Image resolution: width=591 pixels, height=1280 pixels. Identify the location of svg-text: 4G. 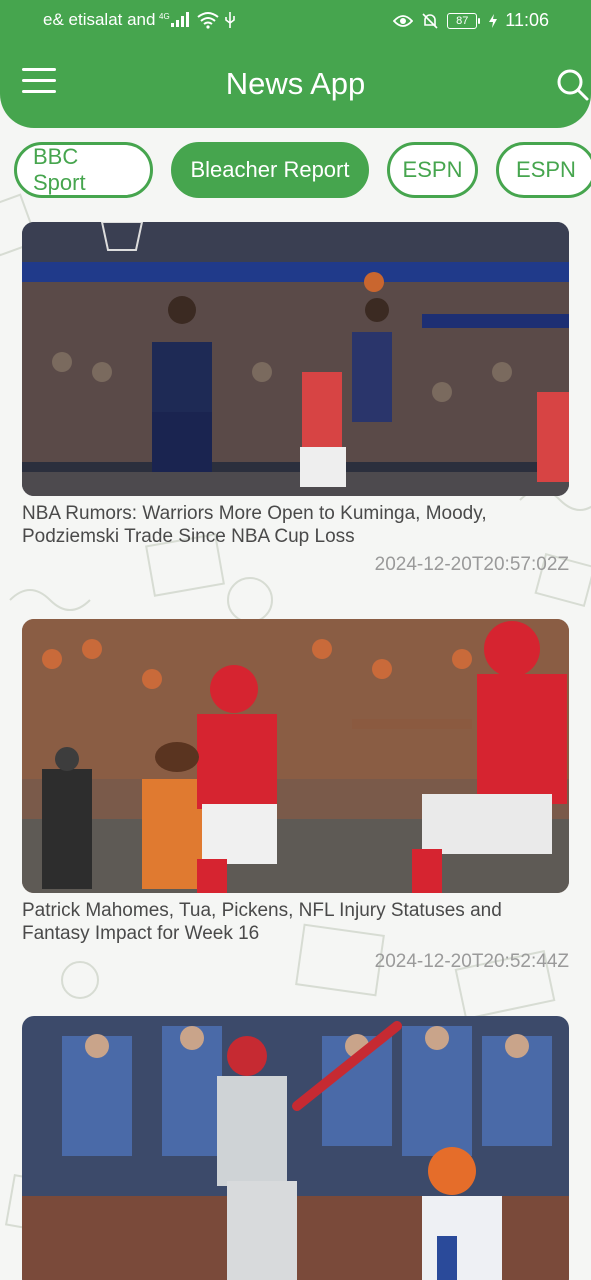
(164, 16).